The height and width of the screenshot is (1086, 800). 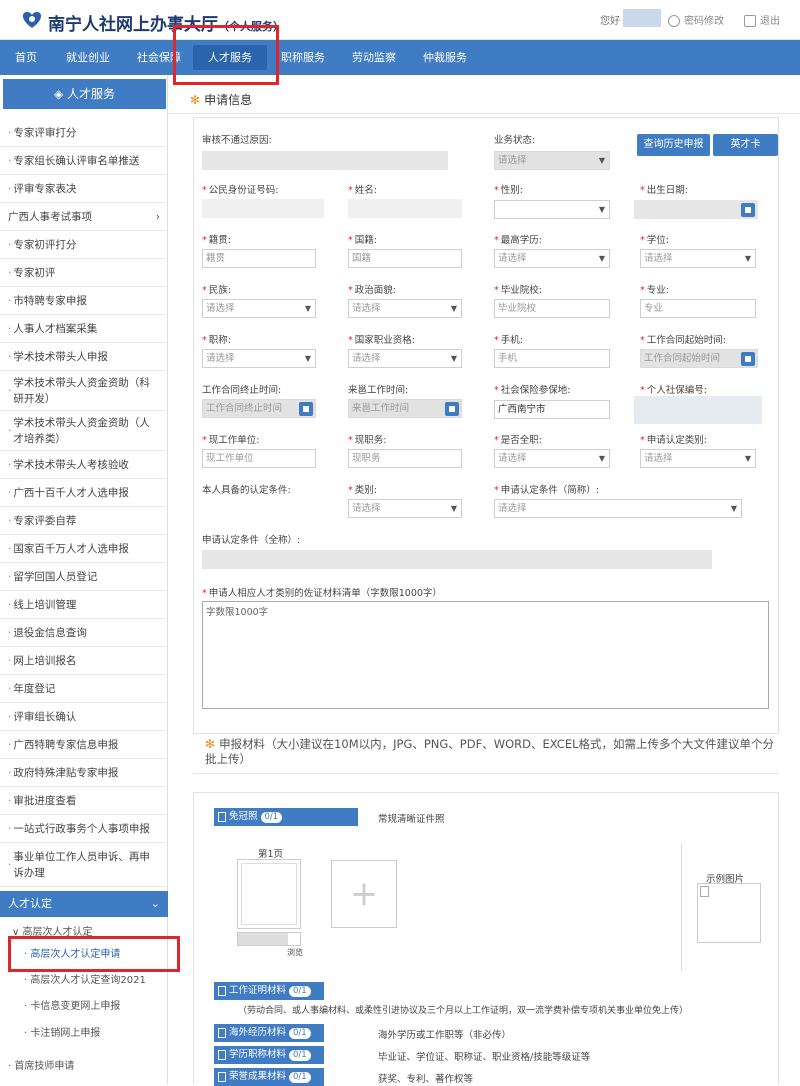 I want to click on sidebar-subitem: · 卡注销网上申报, so click(x=62, y=1031).